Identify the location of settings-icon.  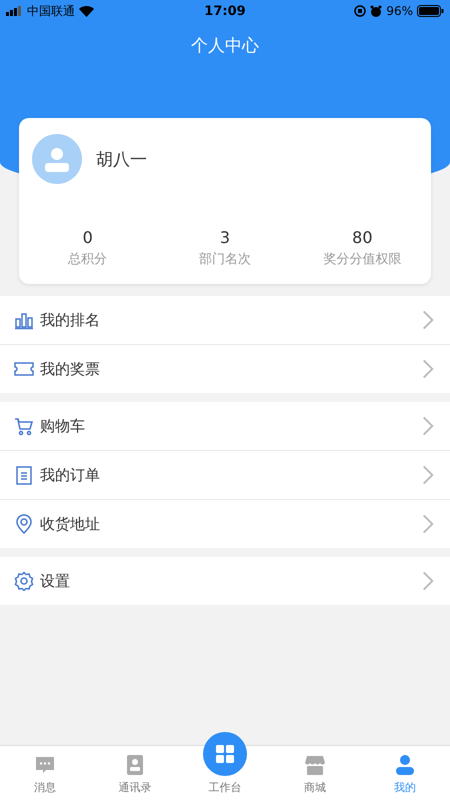
(24, 581).